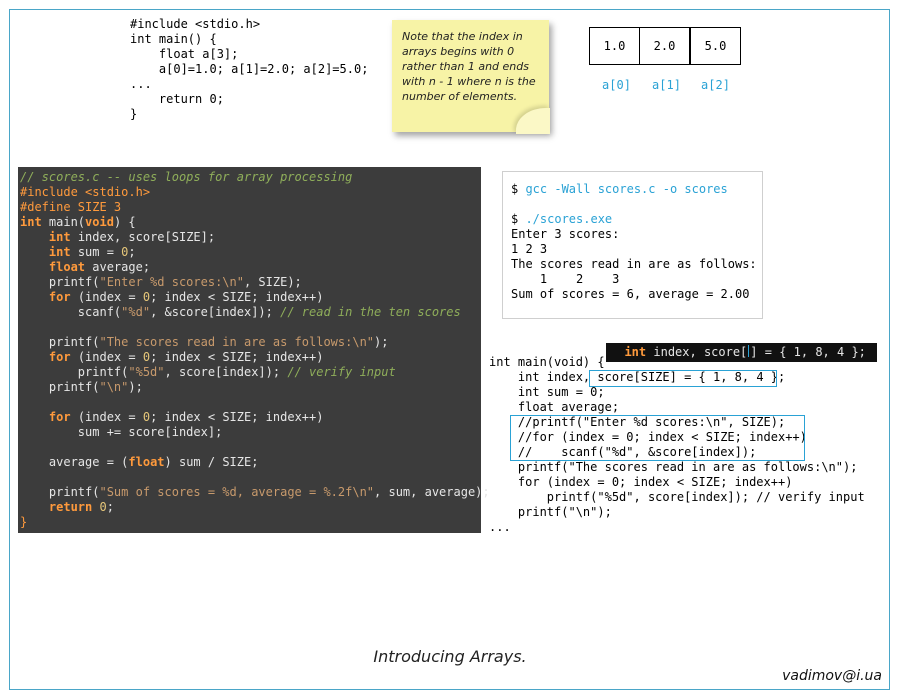 Image resolution: width=900 pixels, height=700 pixels. I want to click on commented-input-highlight-box, so click(657, 438).